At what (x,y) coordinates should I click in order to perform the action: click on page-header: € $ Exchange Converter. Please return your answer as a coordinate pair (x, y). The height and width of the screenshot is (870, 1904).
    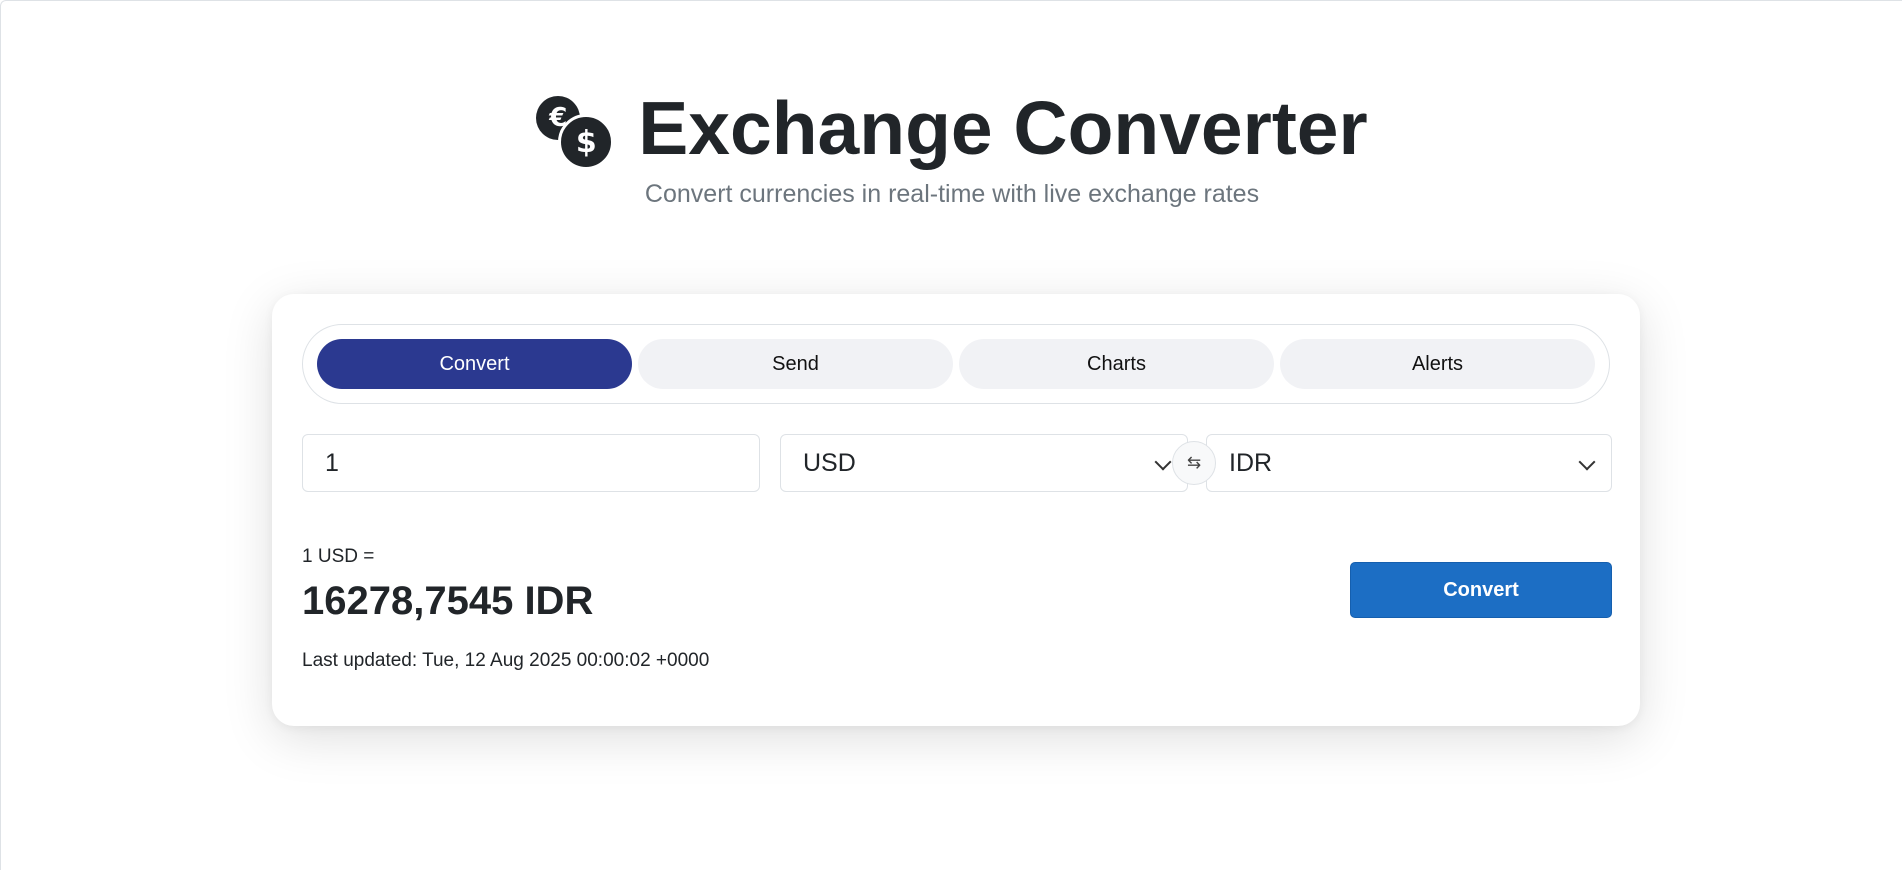
    Looking at the image, I should click on (952, 128).